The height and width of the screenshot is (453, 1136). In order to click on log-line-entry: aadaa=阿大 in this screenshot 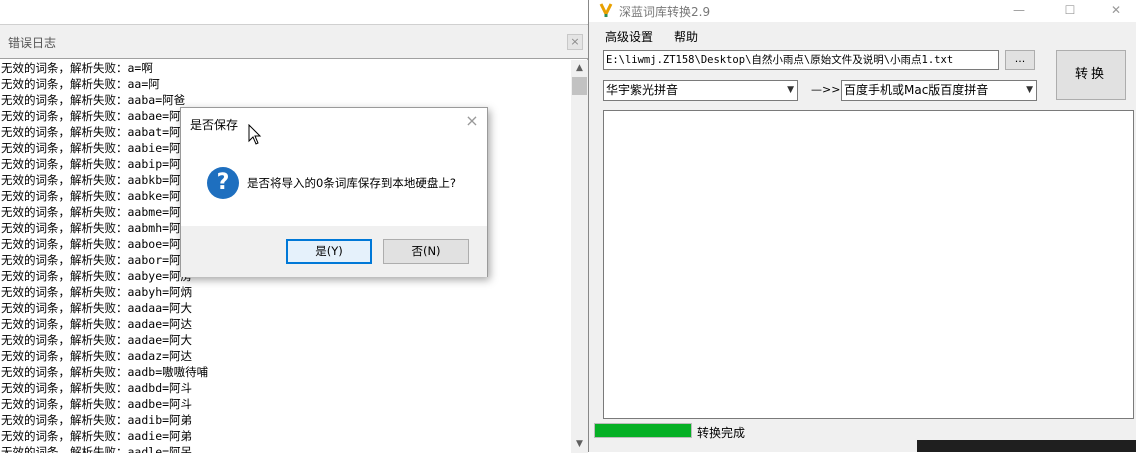, I will do `click(160, 308)`.